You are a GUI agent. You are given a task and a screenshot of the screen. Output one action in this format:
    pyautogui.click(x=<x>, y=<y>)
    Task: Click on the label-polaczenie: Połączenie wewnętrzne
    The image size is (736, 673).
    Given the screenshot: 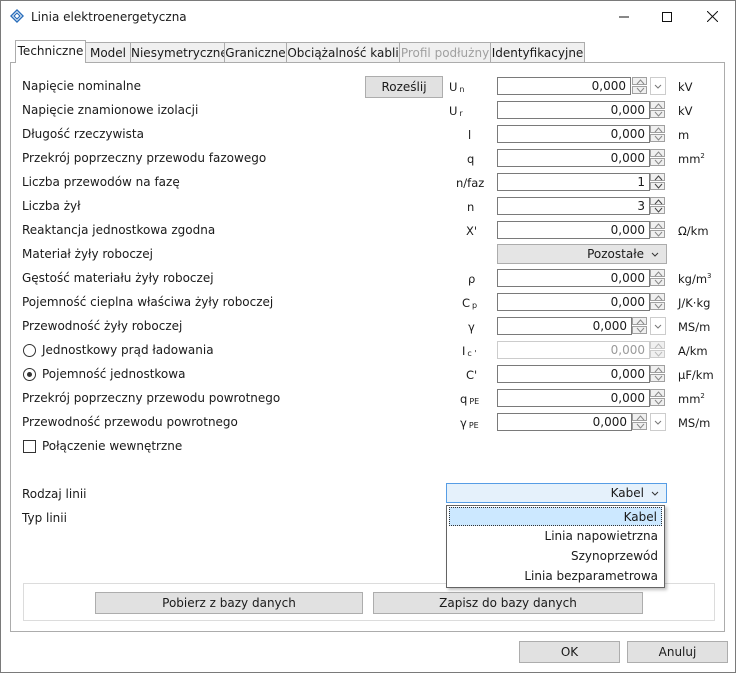 What is the action you would take?
    pyautogui.click(x=112, y=446)
    